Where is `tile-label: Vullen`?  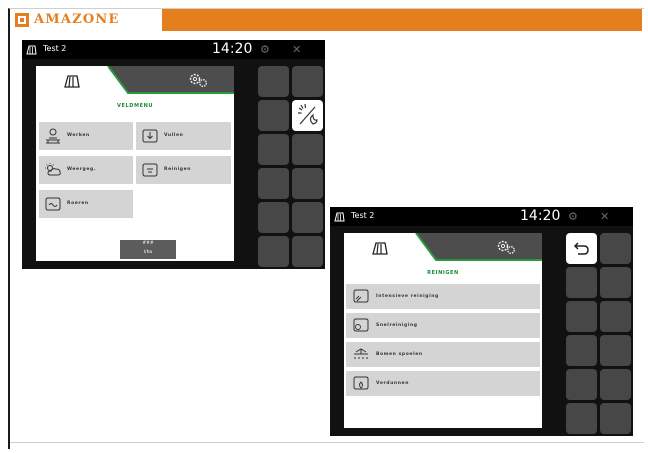 tile-label: Vullen is located at coordinates (174, 135).